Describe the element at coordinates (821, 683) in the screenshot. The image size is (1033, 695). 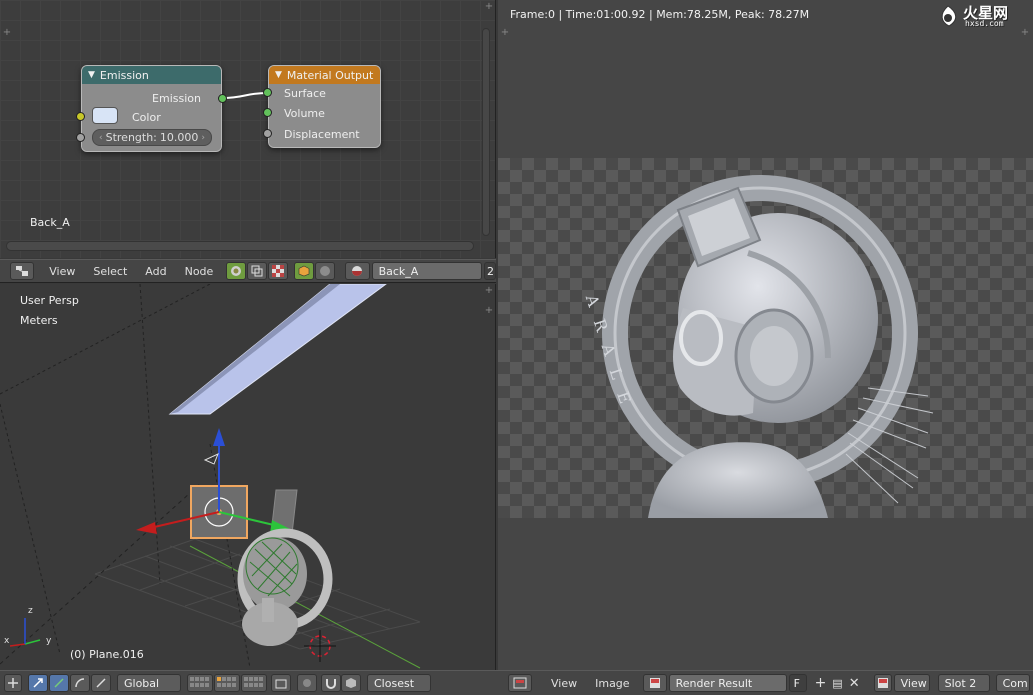
I see `new-image-icon: +` at that location.